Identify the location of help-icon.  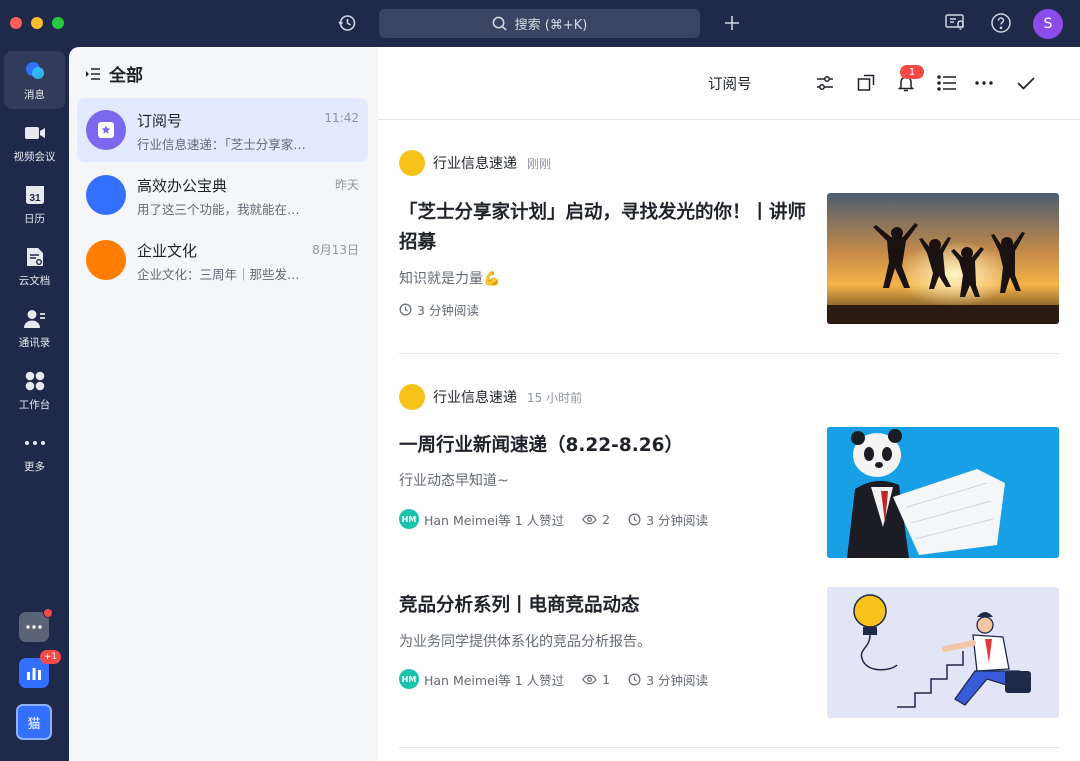
(1001, 23).